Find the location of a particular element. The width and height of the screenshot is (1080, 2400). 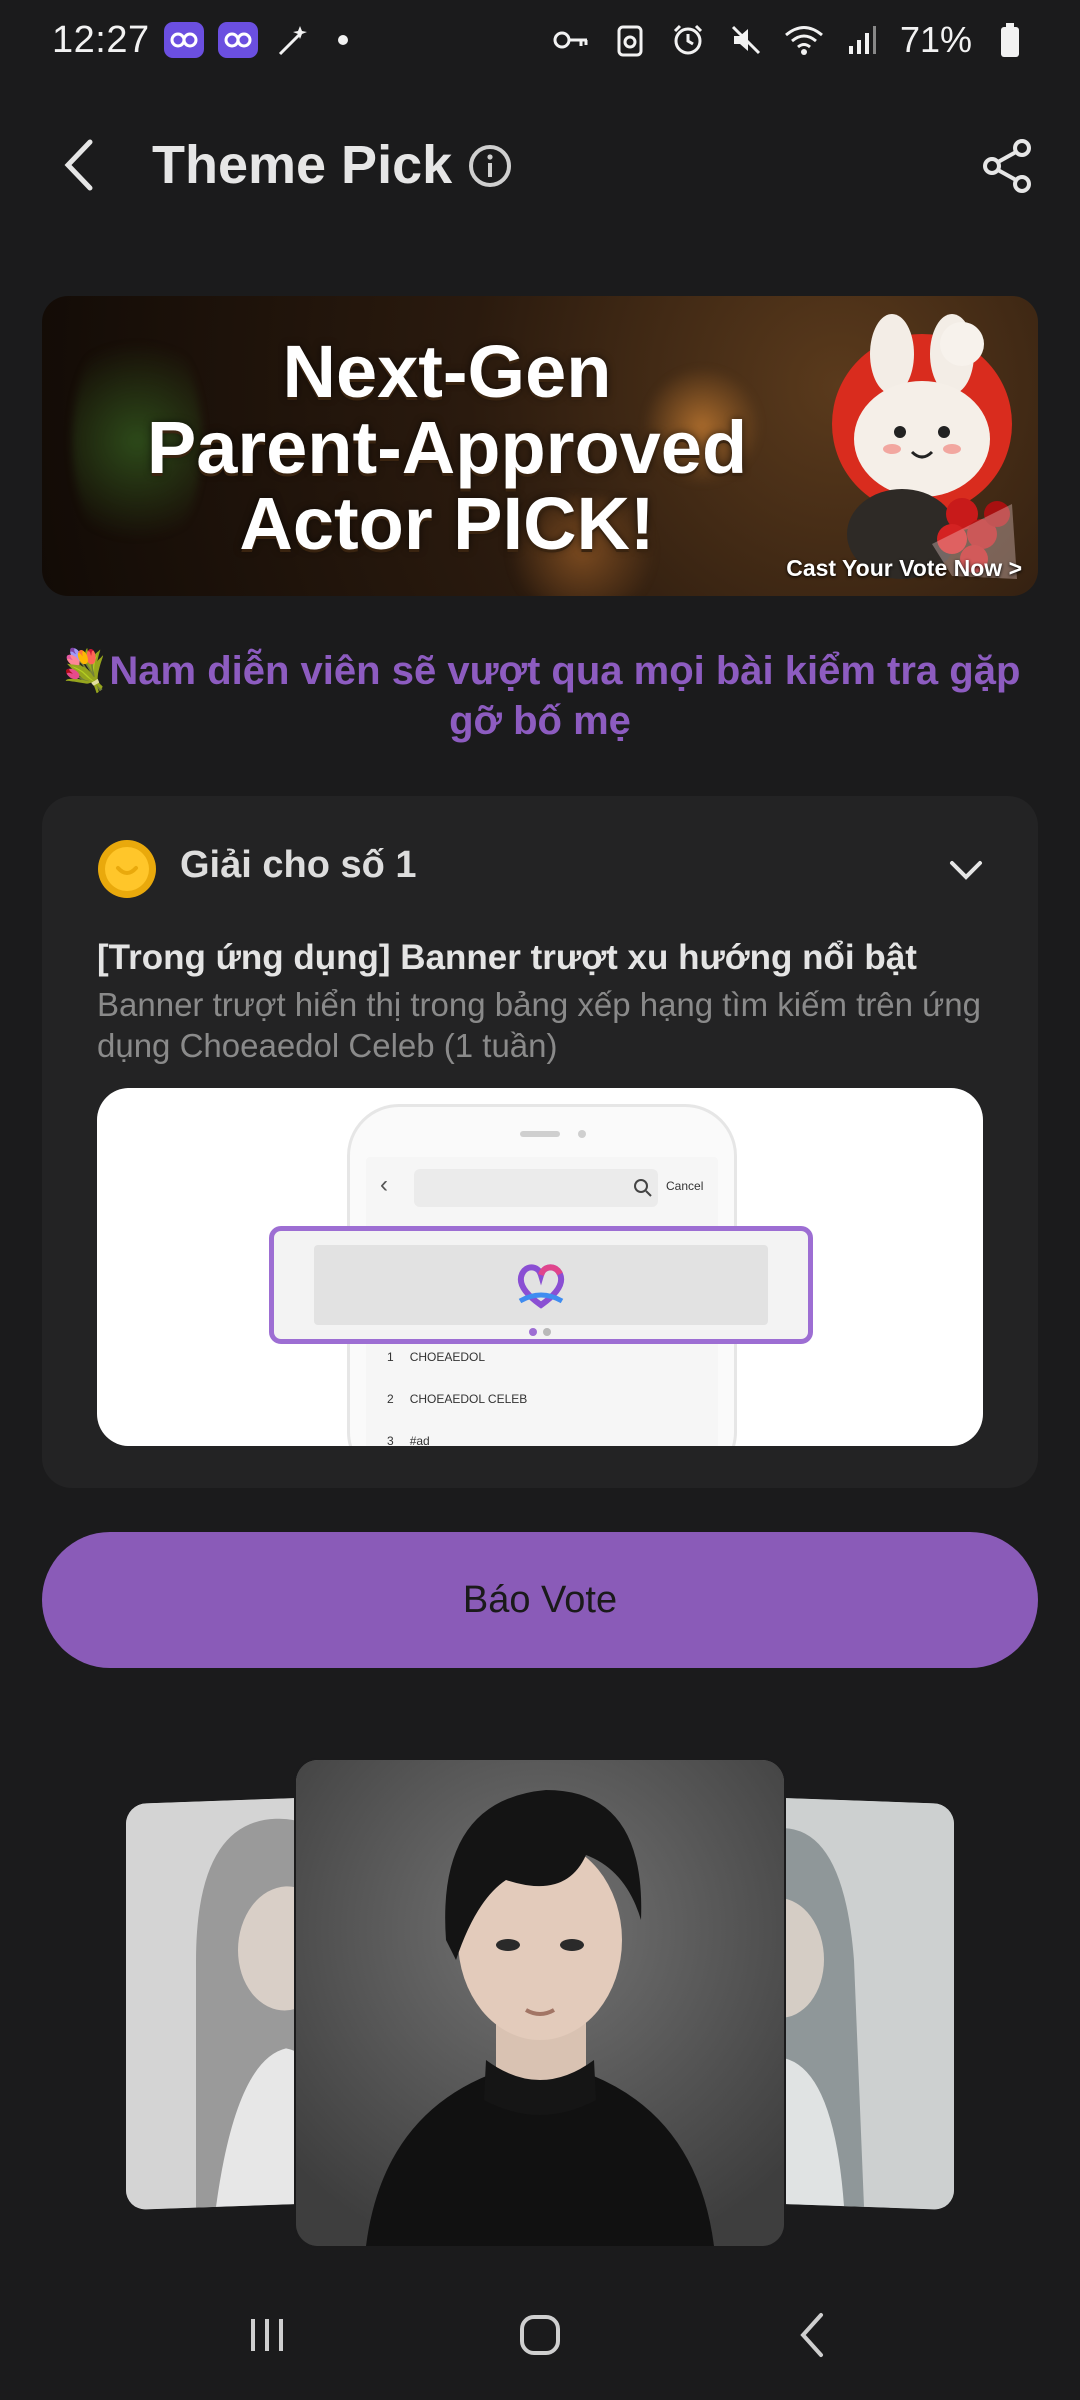

alarm-icon is located at coordinates (688, 40).